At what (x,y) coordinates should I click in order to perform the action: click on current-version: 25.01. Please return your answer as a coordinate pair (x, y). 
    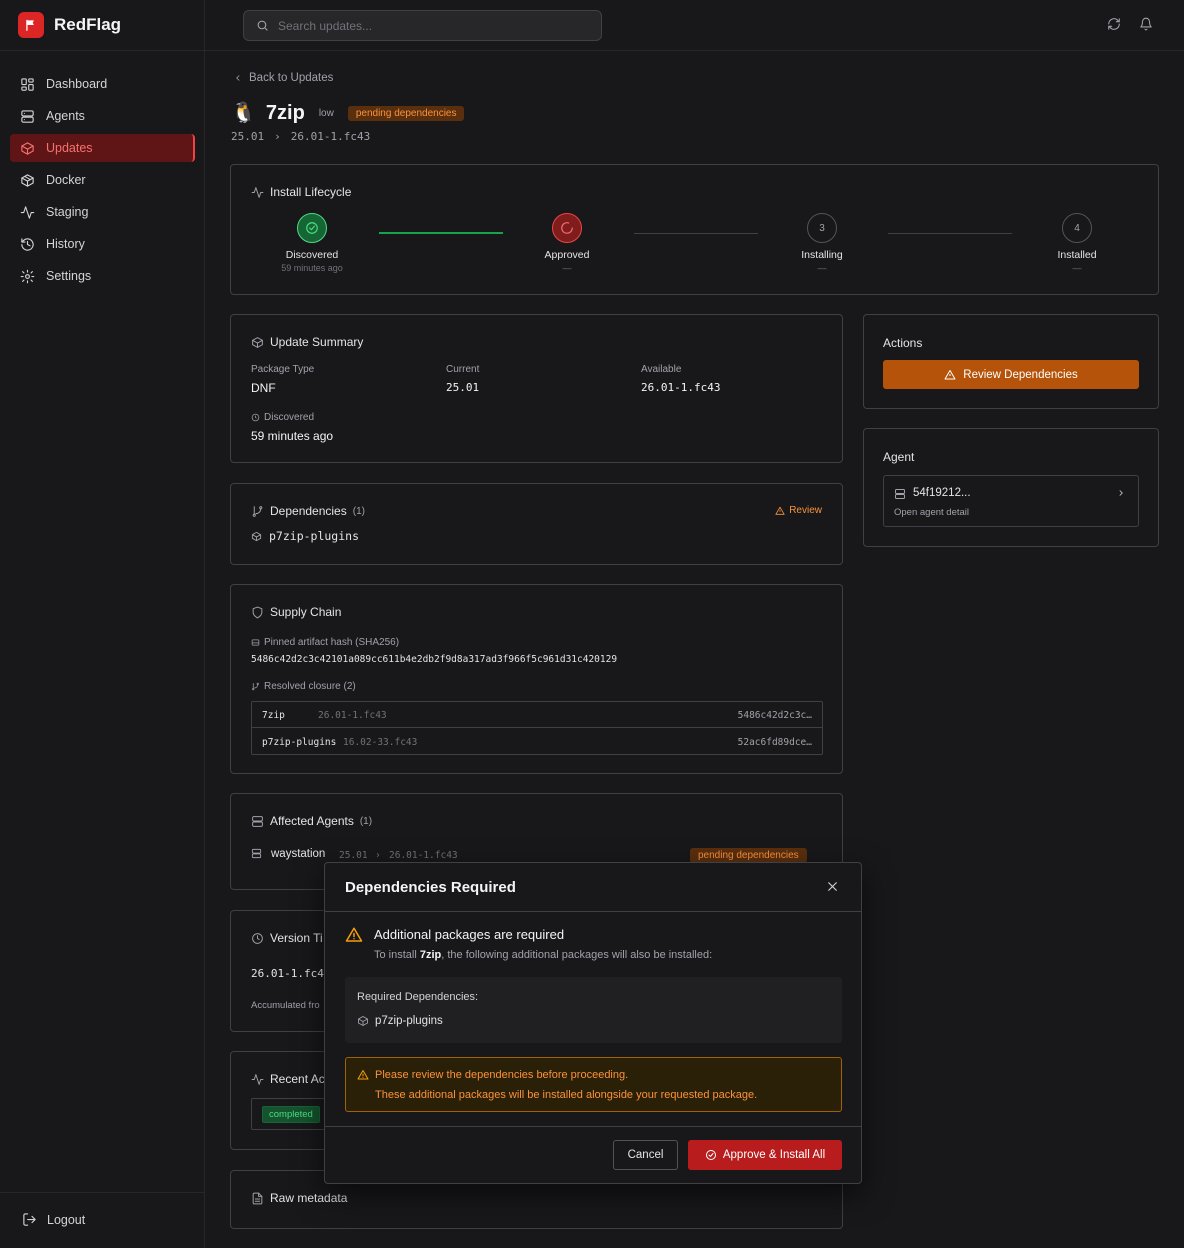
    Looking at the image, I should click on (248, 136).